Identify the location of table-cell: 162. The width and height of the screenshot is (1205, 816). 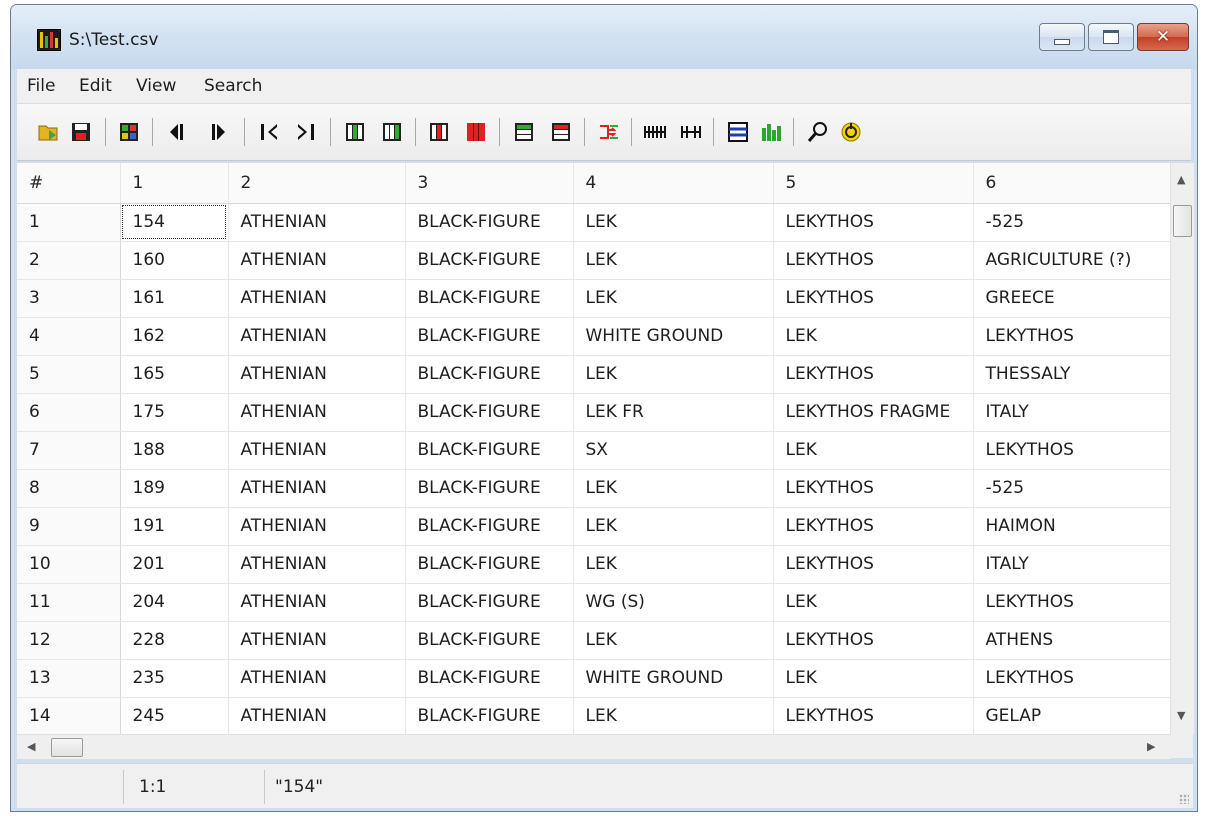
(174, 336).